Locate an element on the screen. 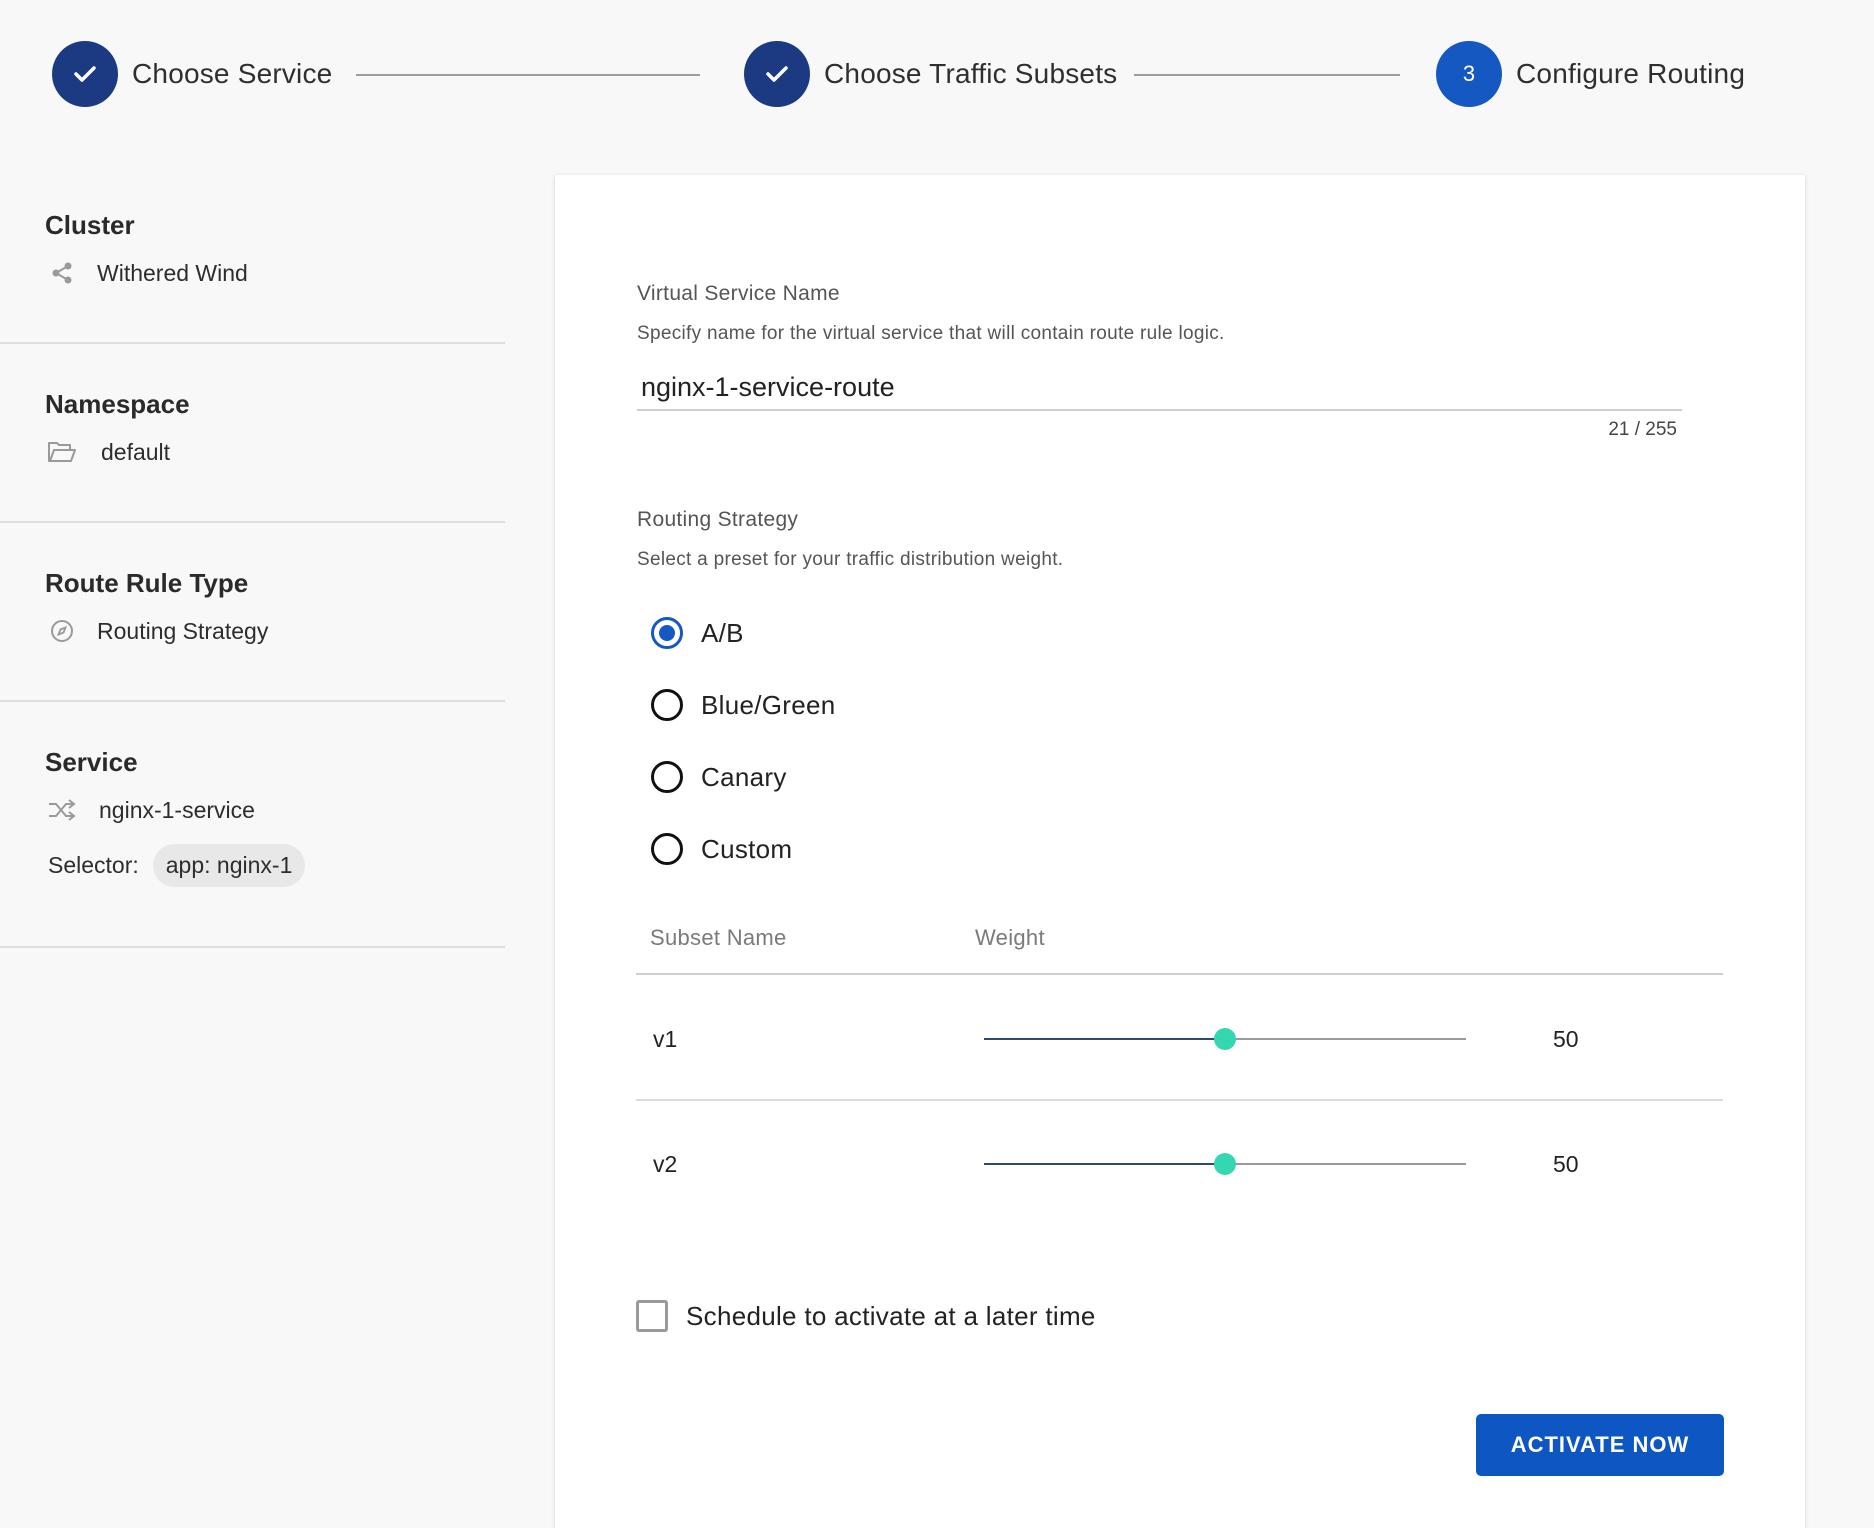 This screenshot has height=1528, width=1874. namespace-title: Namespace is located at coordinates (117, 404).